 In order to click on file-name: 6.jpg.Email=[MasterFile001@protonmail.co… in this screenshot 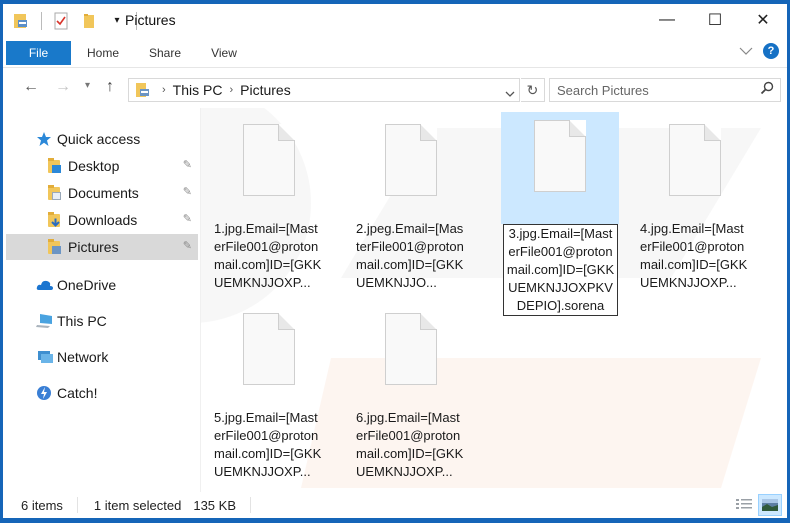, I will do `click(410, 444)`.